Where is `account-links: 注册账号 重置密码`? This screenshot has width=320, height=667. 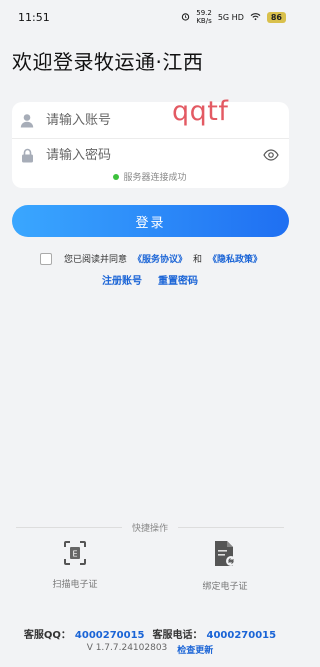 account-links: 注册账号 重置密码 is located at coordinates (150, 279).